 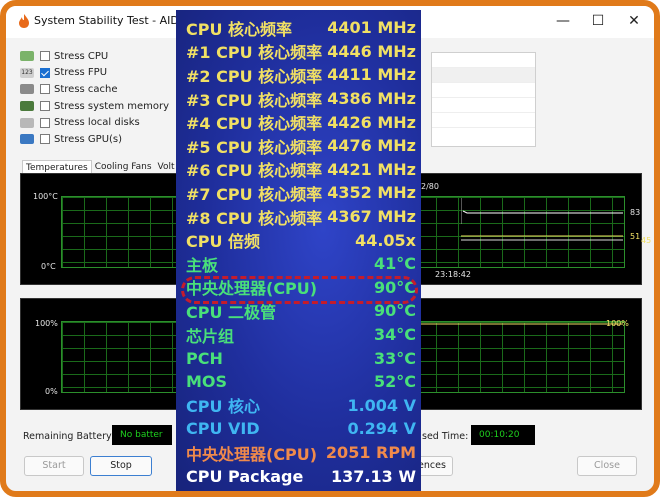 What do you see at coordinates (95, 73) in the screenshot?
I see `stress-option-fpu: 123 Stress FPU` at bounding box center [95, 73].